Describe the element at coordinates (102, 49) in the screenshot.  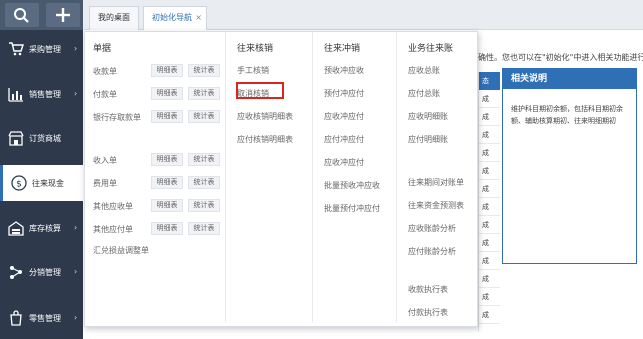
I see `menu-column-header: 单据` at that location.